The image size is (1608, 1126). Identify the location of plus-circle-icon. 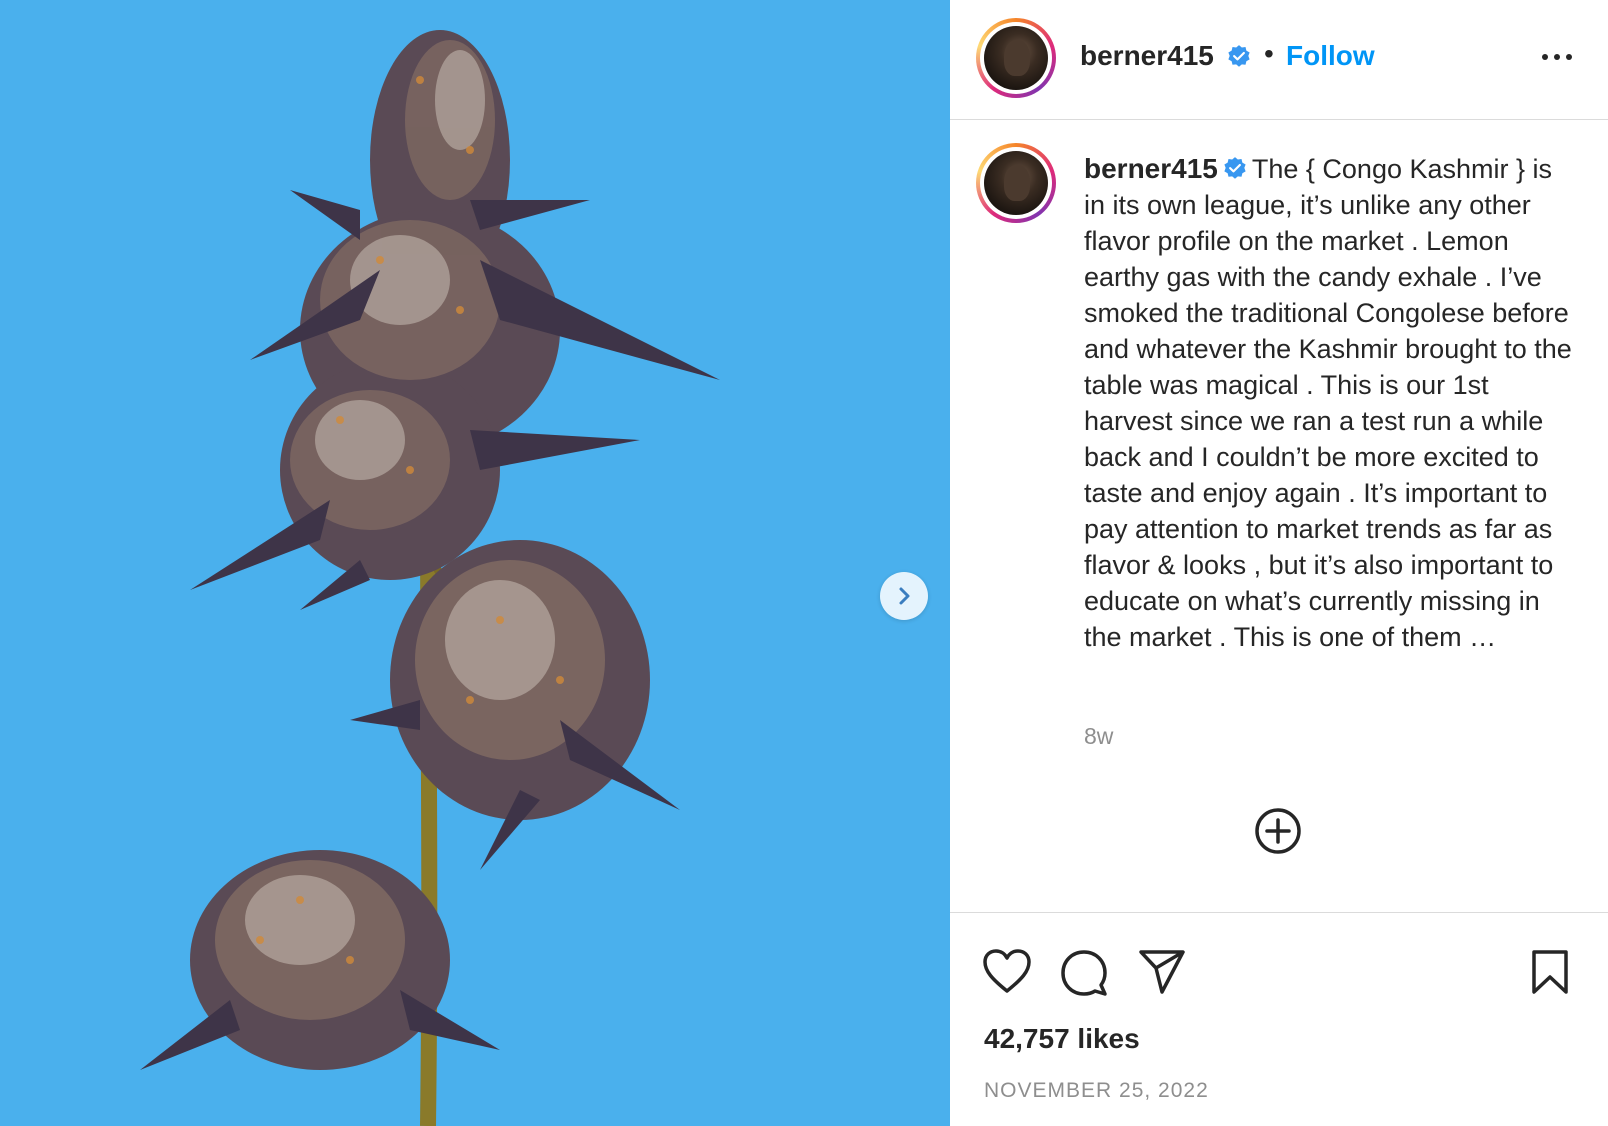
(1278, 831).